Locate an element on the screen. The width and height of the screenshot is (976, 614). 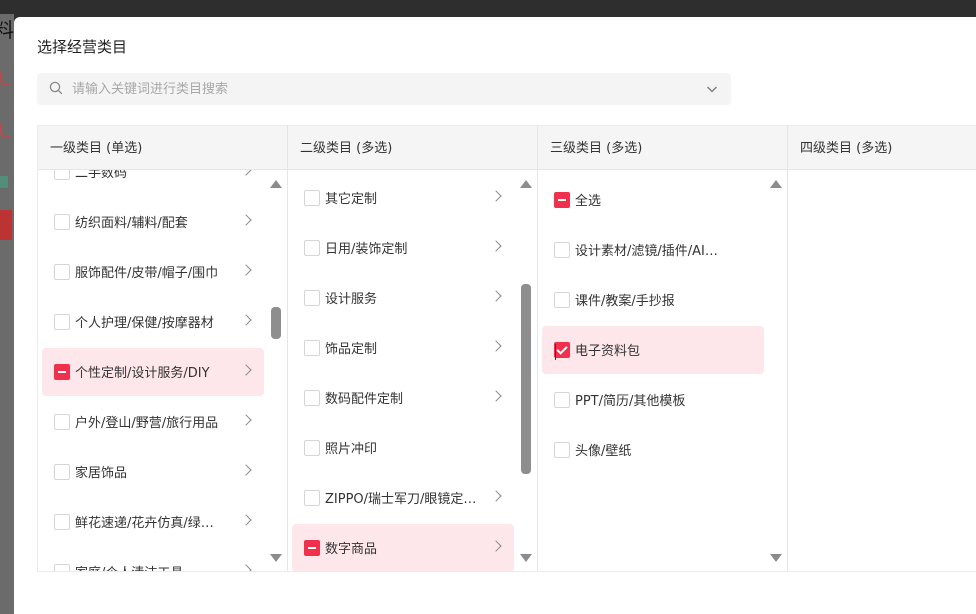
background-strip is located at coordinates (7, 314).